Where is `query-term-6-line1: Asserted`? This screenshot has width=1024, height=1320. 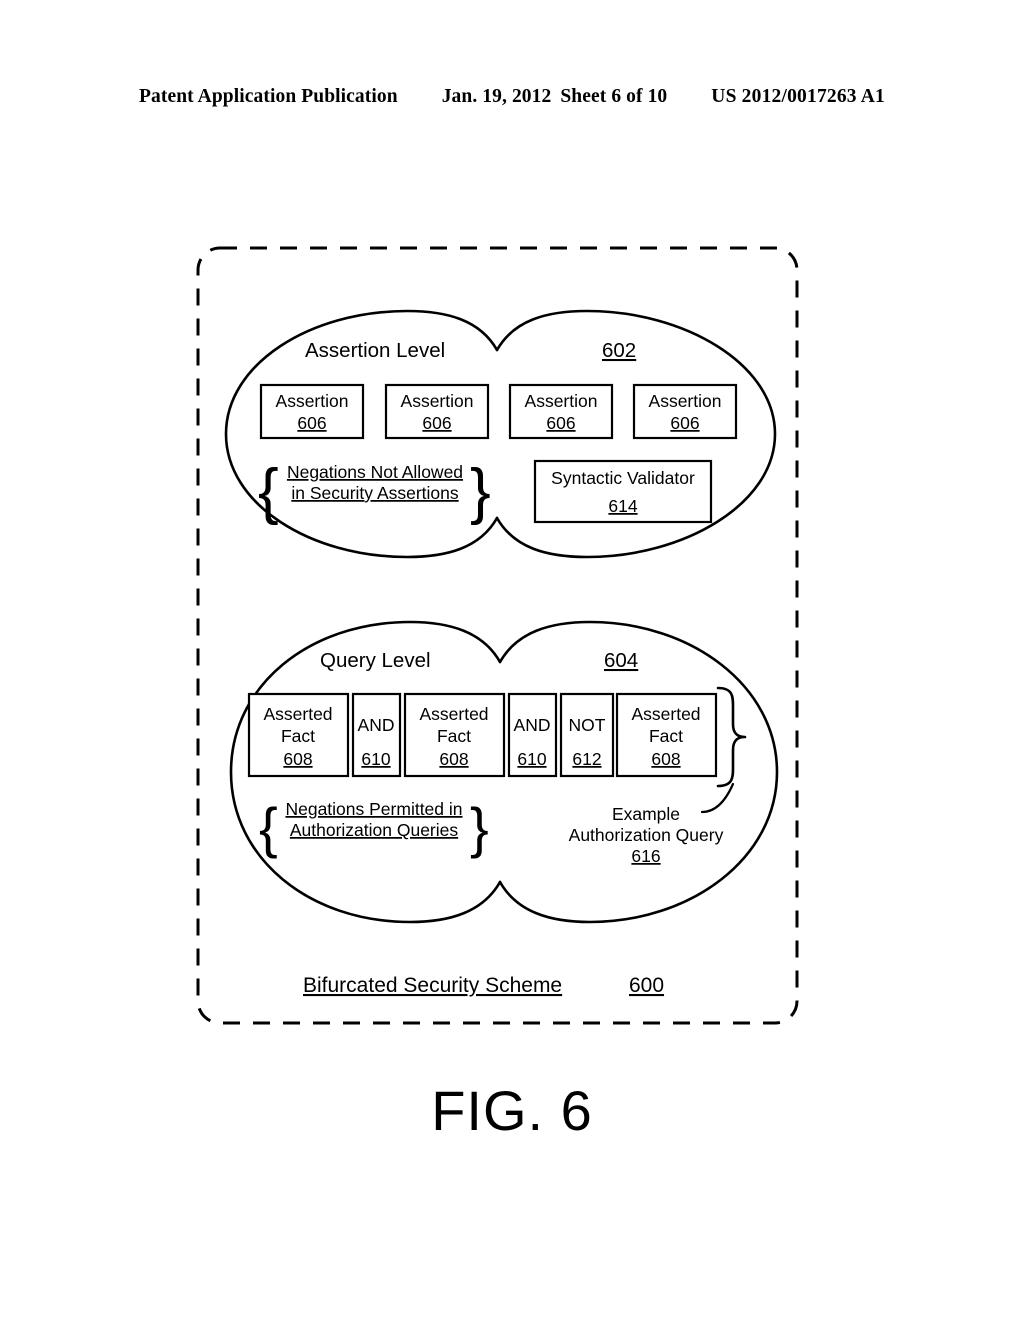 query-term-6-line1: Asserted is located at coordinates (665, 714).